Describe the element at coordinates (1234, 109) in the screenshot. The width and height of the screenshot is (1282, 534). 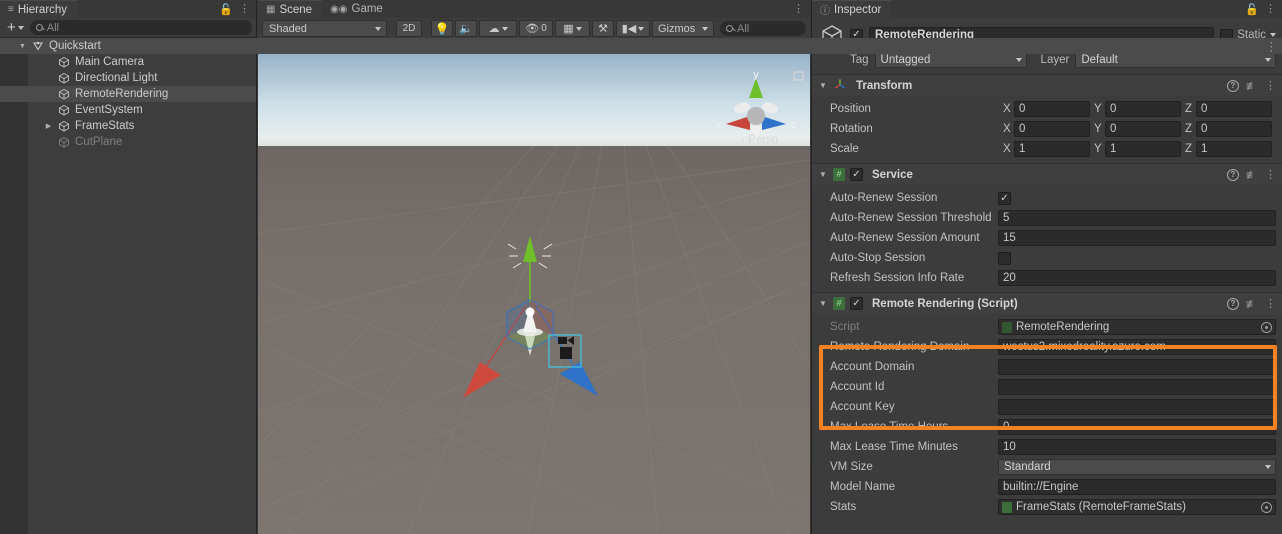
I see `position-z-input: 0` at that location.